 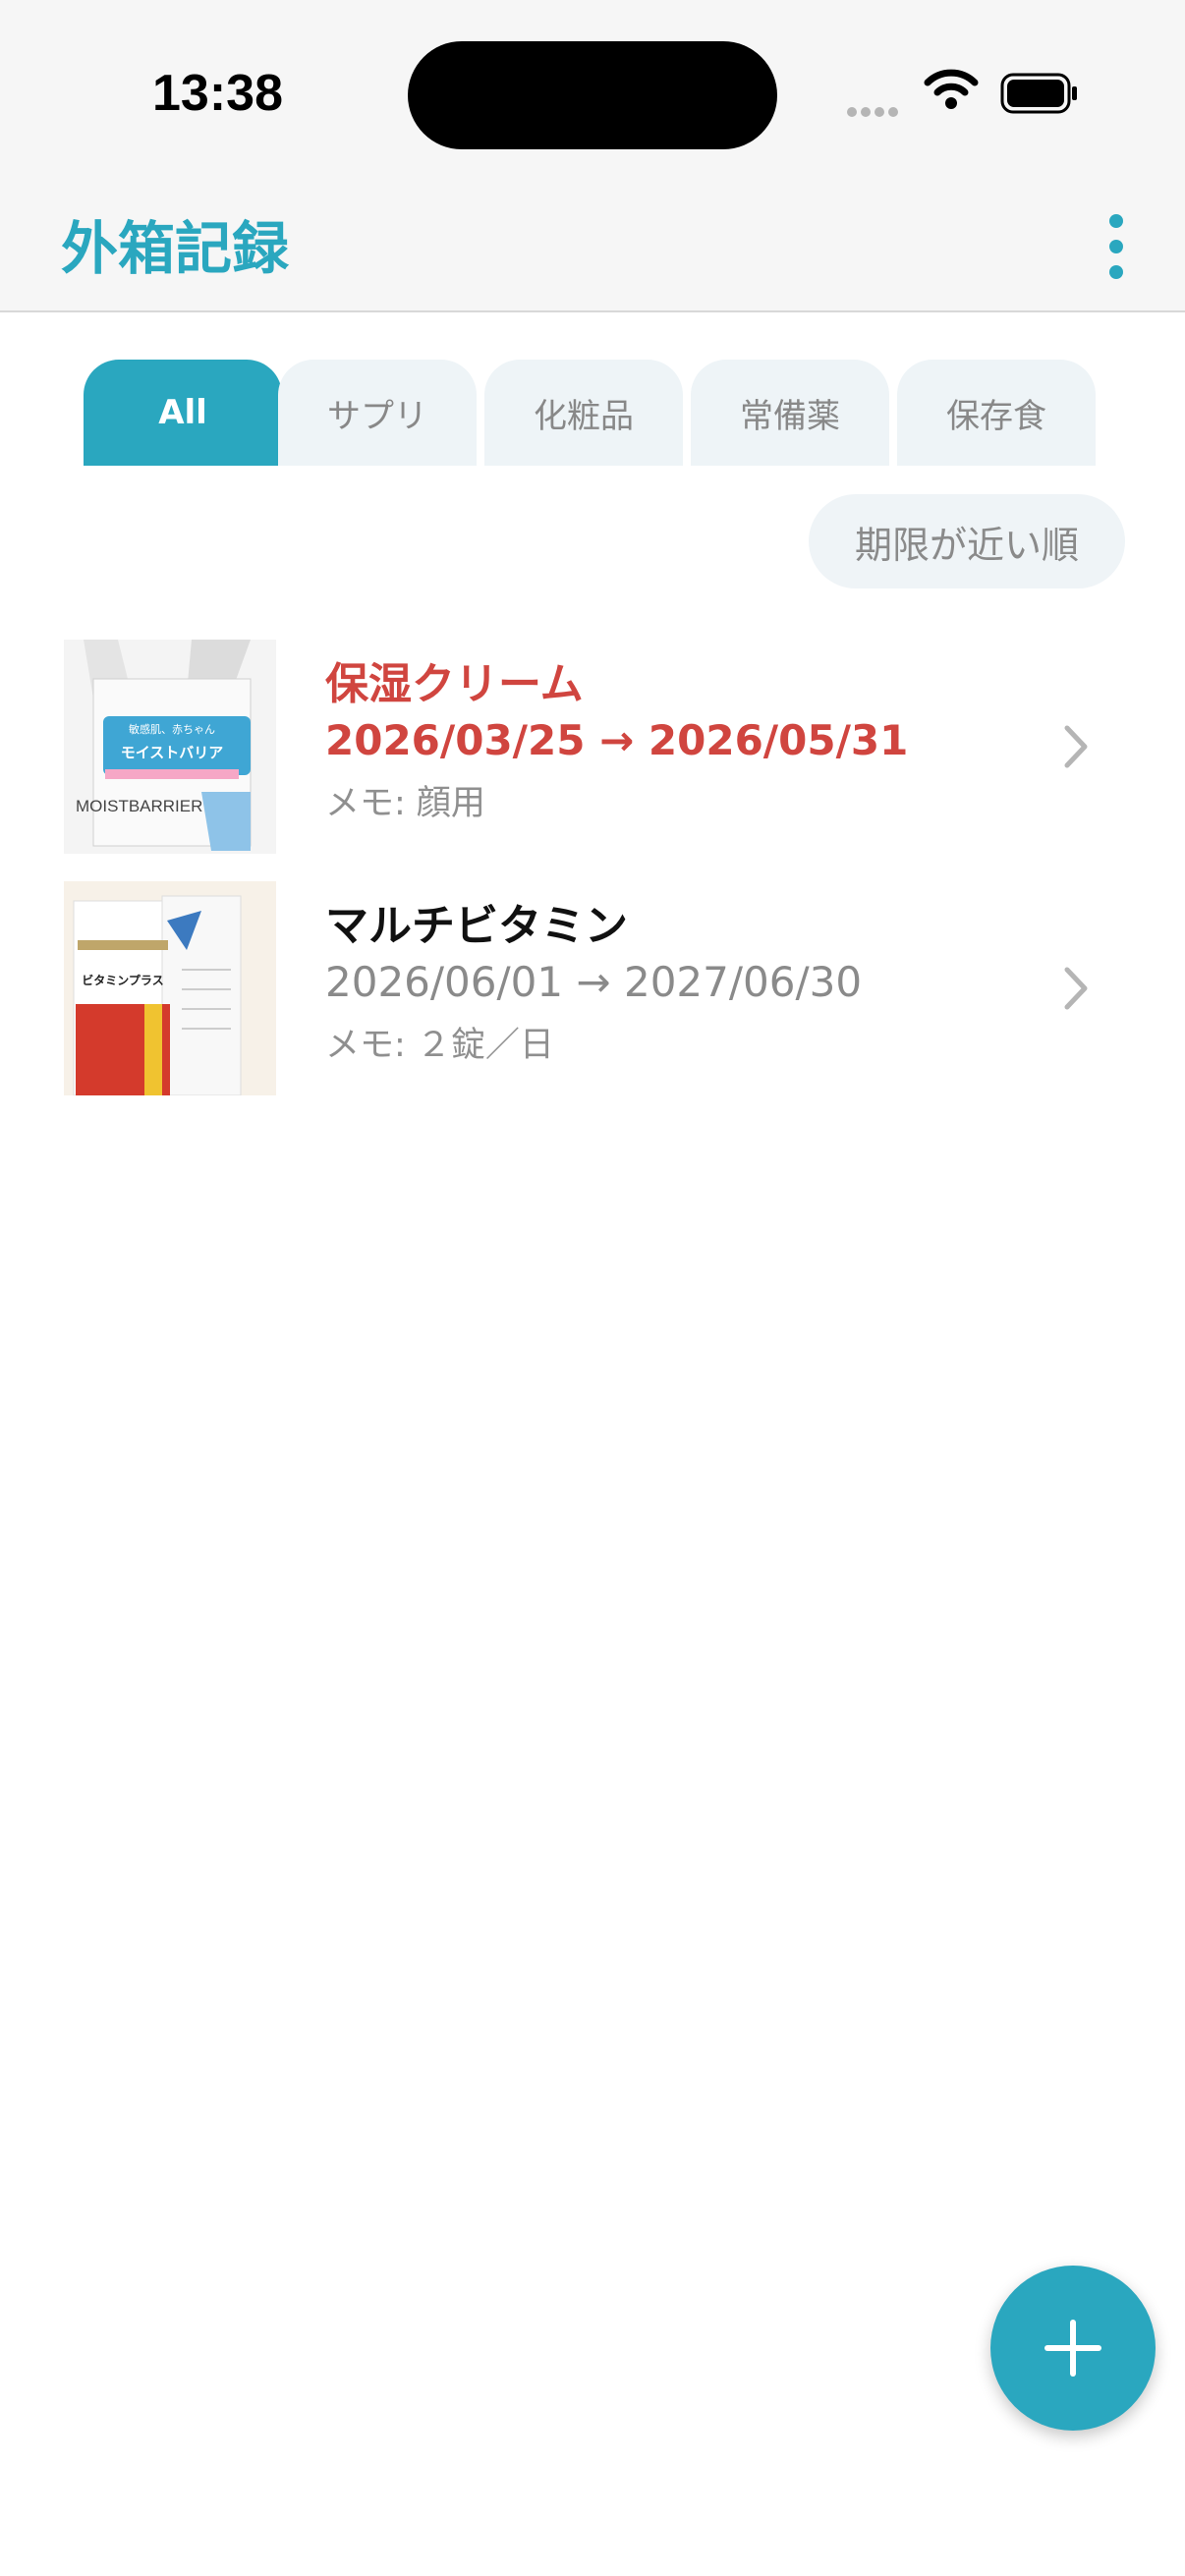 What do you see at coordinates (592, 95) in the screenshot?
I see `dynamic-island` at bounding box center [592, 95].